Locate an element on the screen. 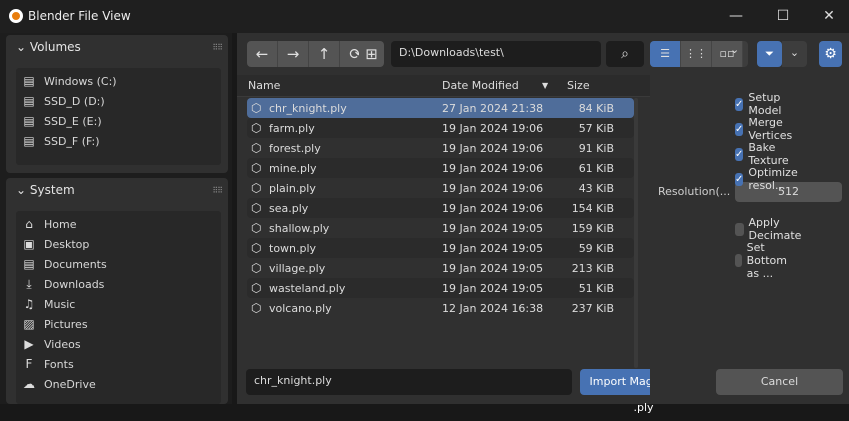 This screenshot has height=421, width=849. filter-options-chevron-icon: ⌄ is located at coordinates (794, 54).